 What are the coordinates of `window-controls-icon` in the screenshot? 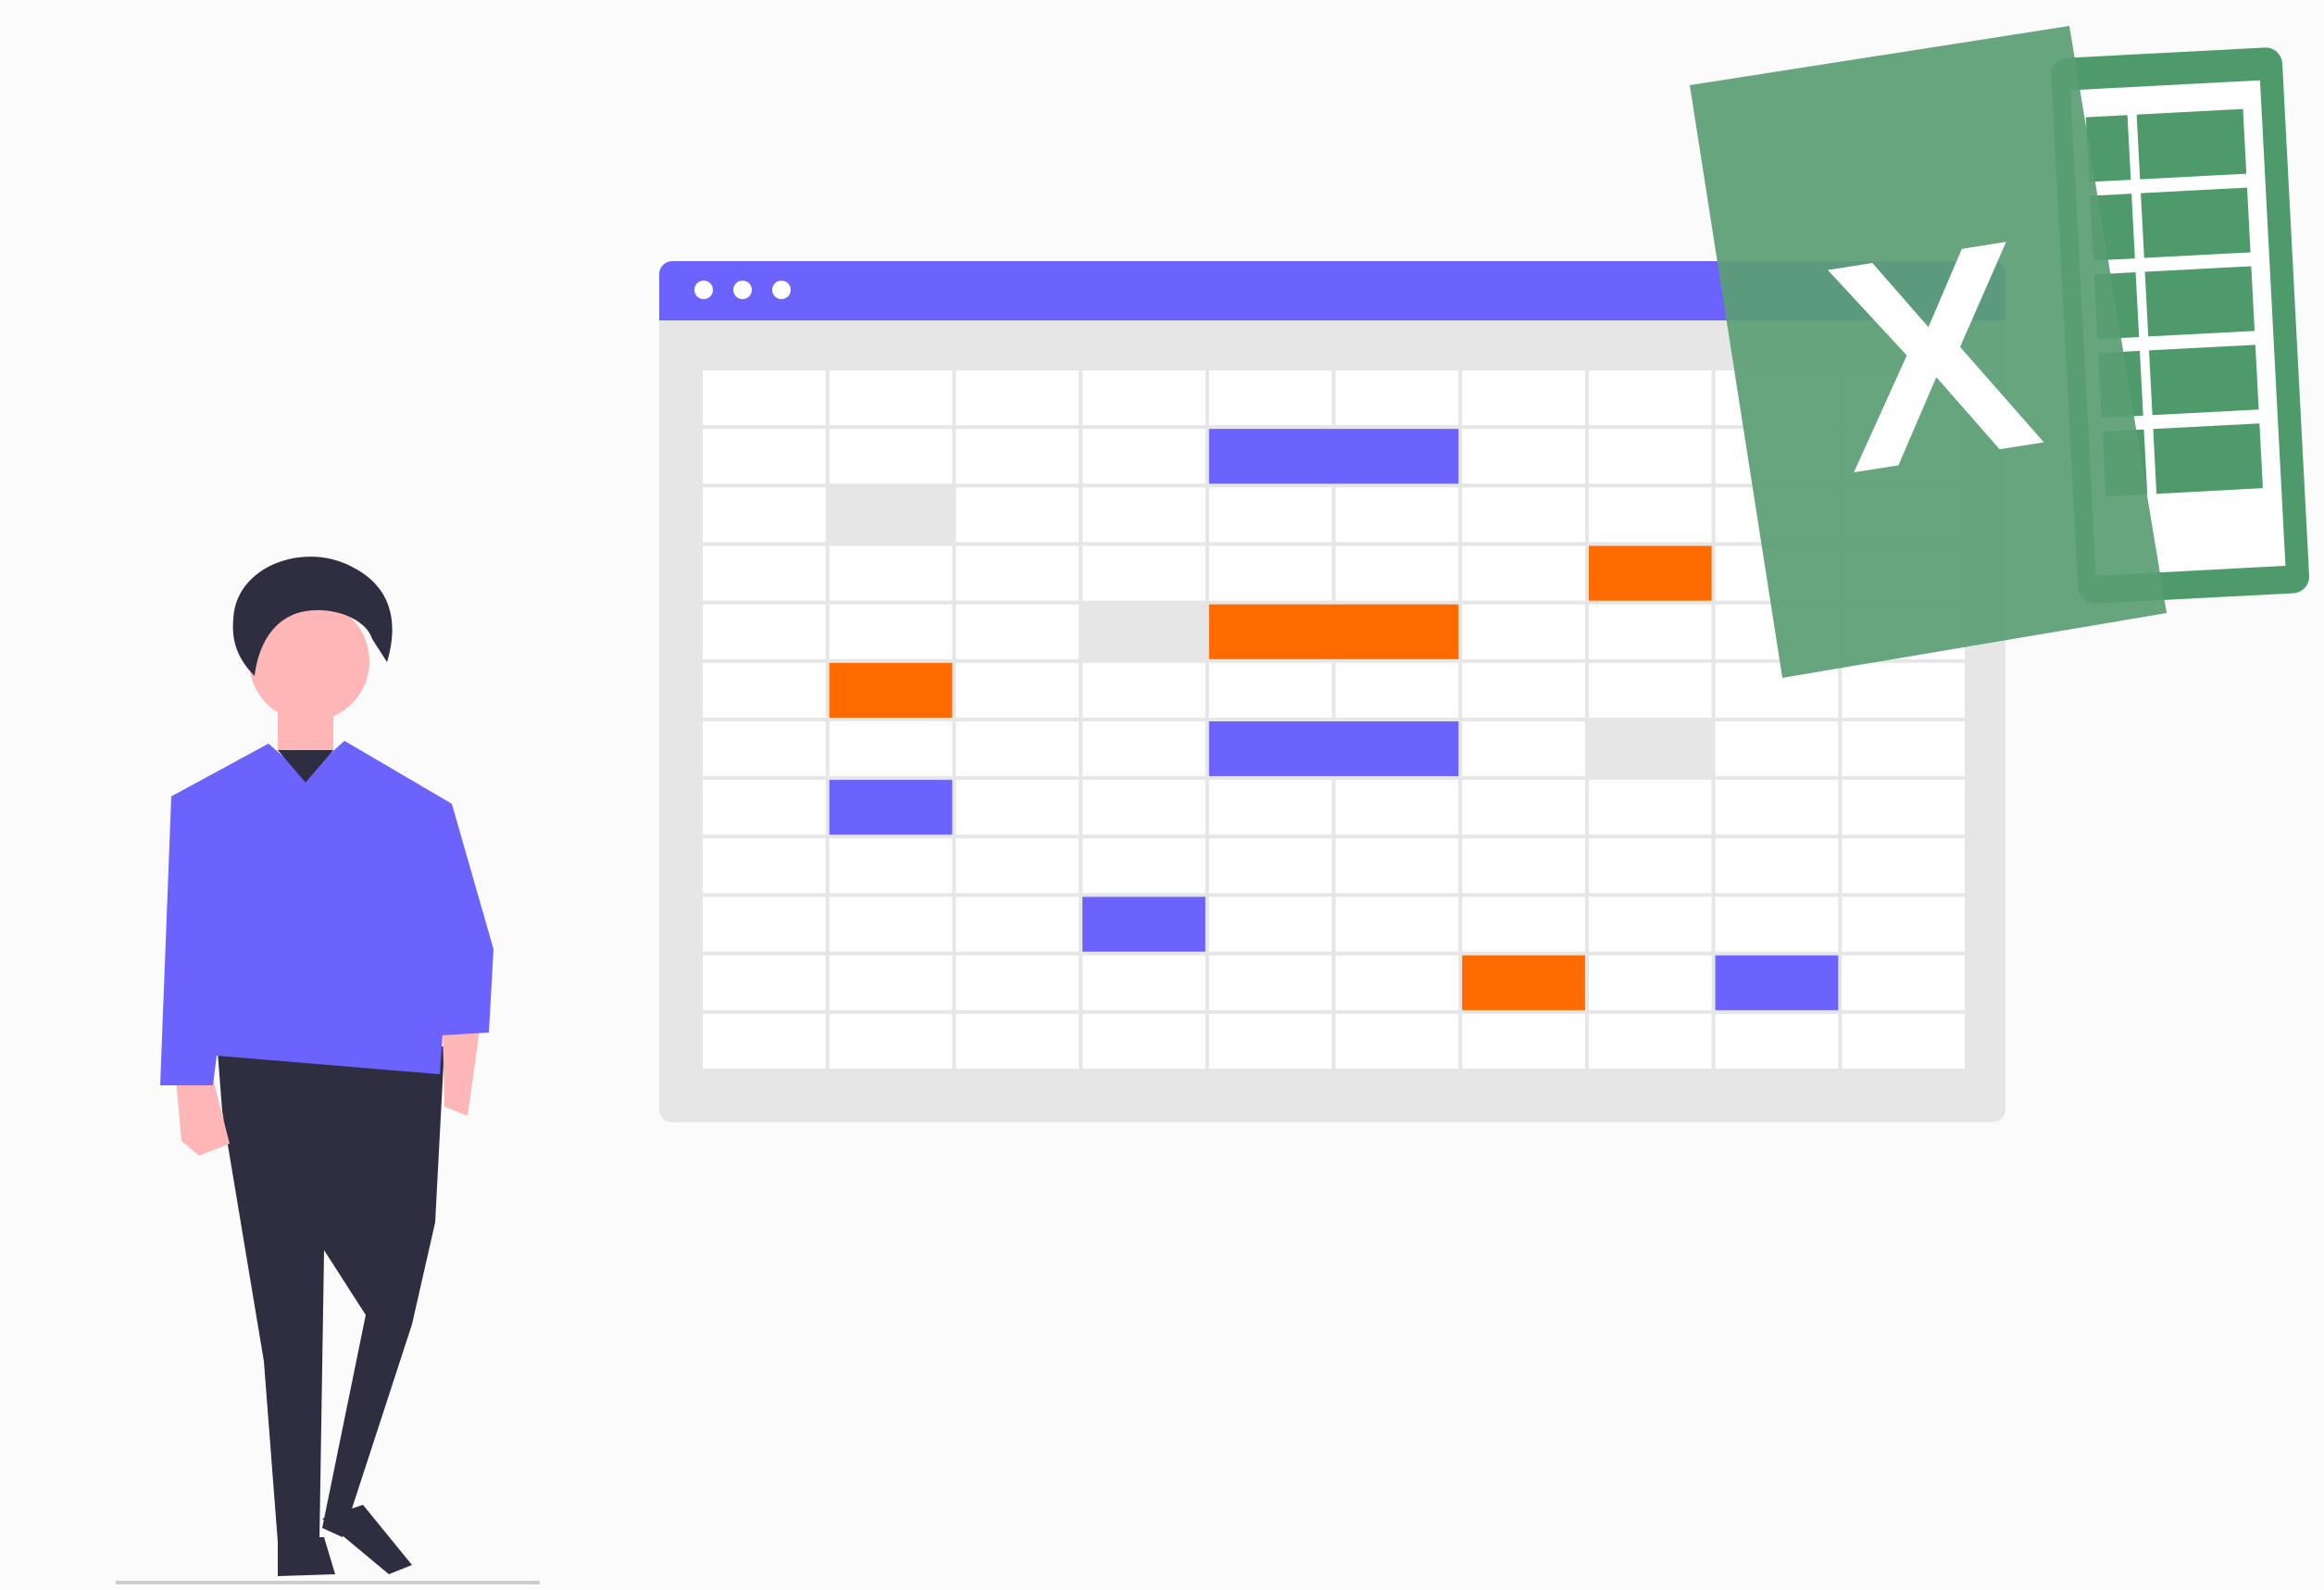 It's located at (742, 290).